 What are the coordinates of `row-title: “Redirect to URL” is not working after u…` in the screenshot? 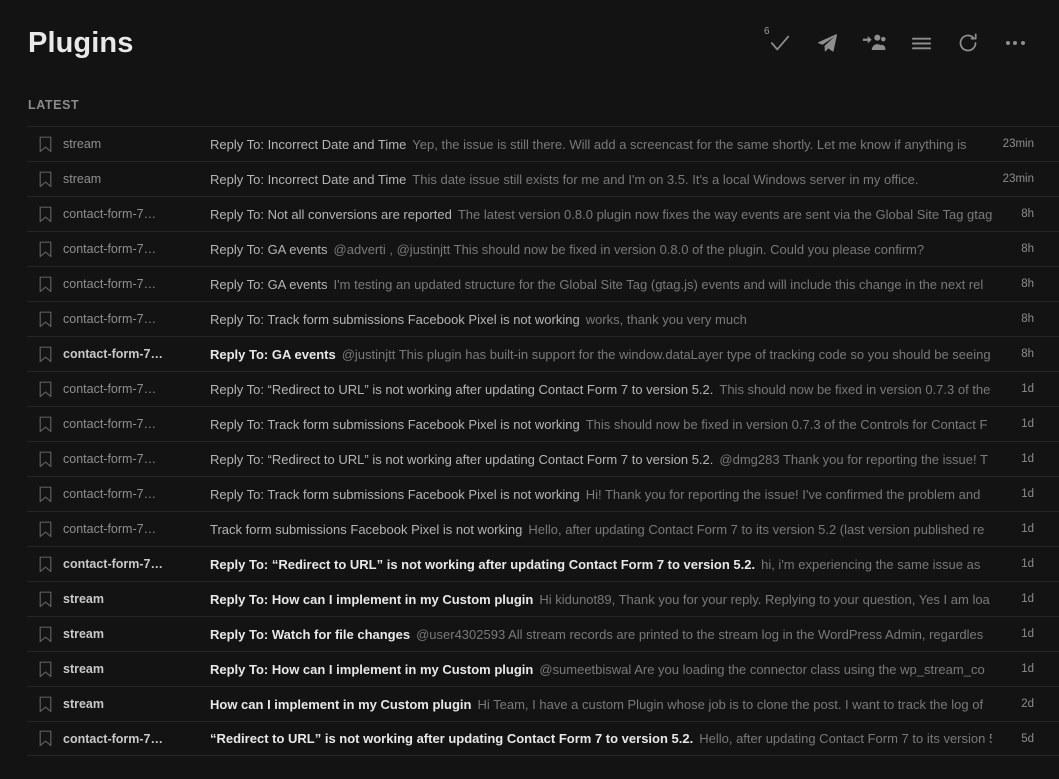 It's located at (452, 738).